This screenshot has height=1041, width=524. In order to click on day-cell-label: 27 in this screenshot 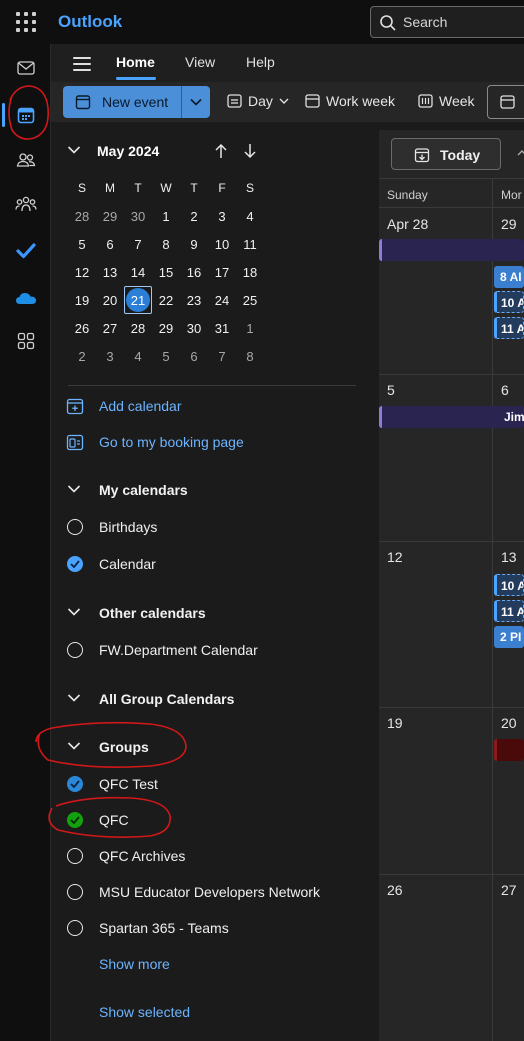, I will do `click(509, 890)`.